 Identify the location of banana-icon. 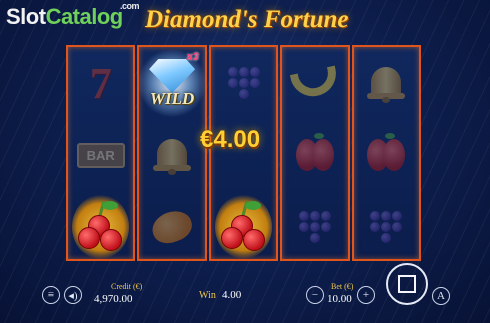
(314, 83).